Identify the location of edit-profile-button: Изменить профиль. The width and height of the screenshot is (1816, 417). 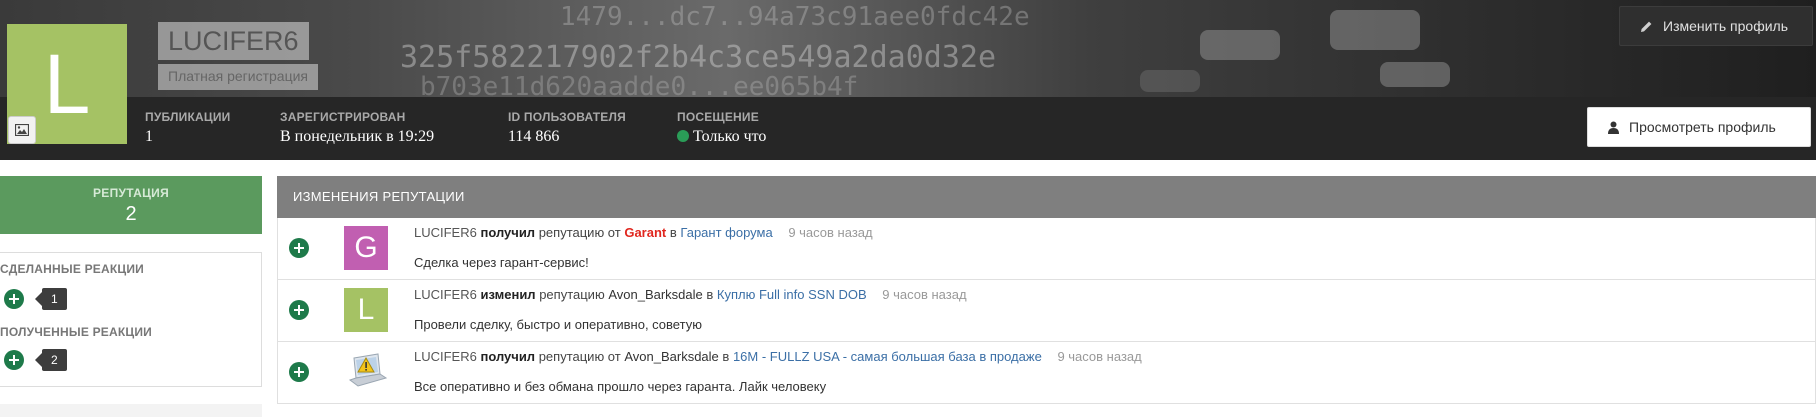
(1716, 26).